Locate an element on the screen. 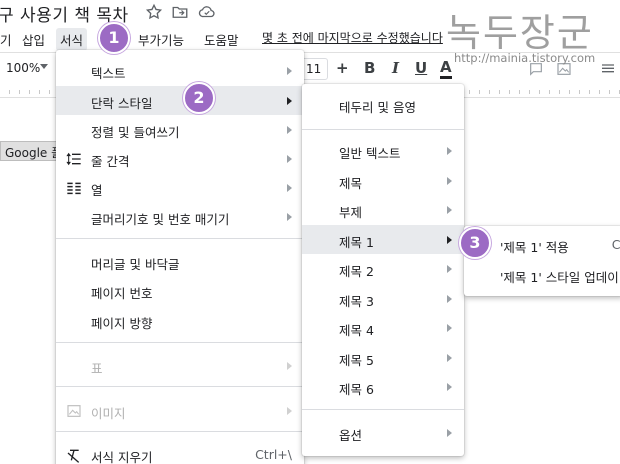  menu-item-label: 제목 is located at coordinates (351, 183).